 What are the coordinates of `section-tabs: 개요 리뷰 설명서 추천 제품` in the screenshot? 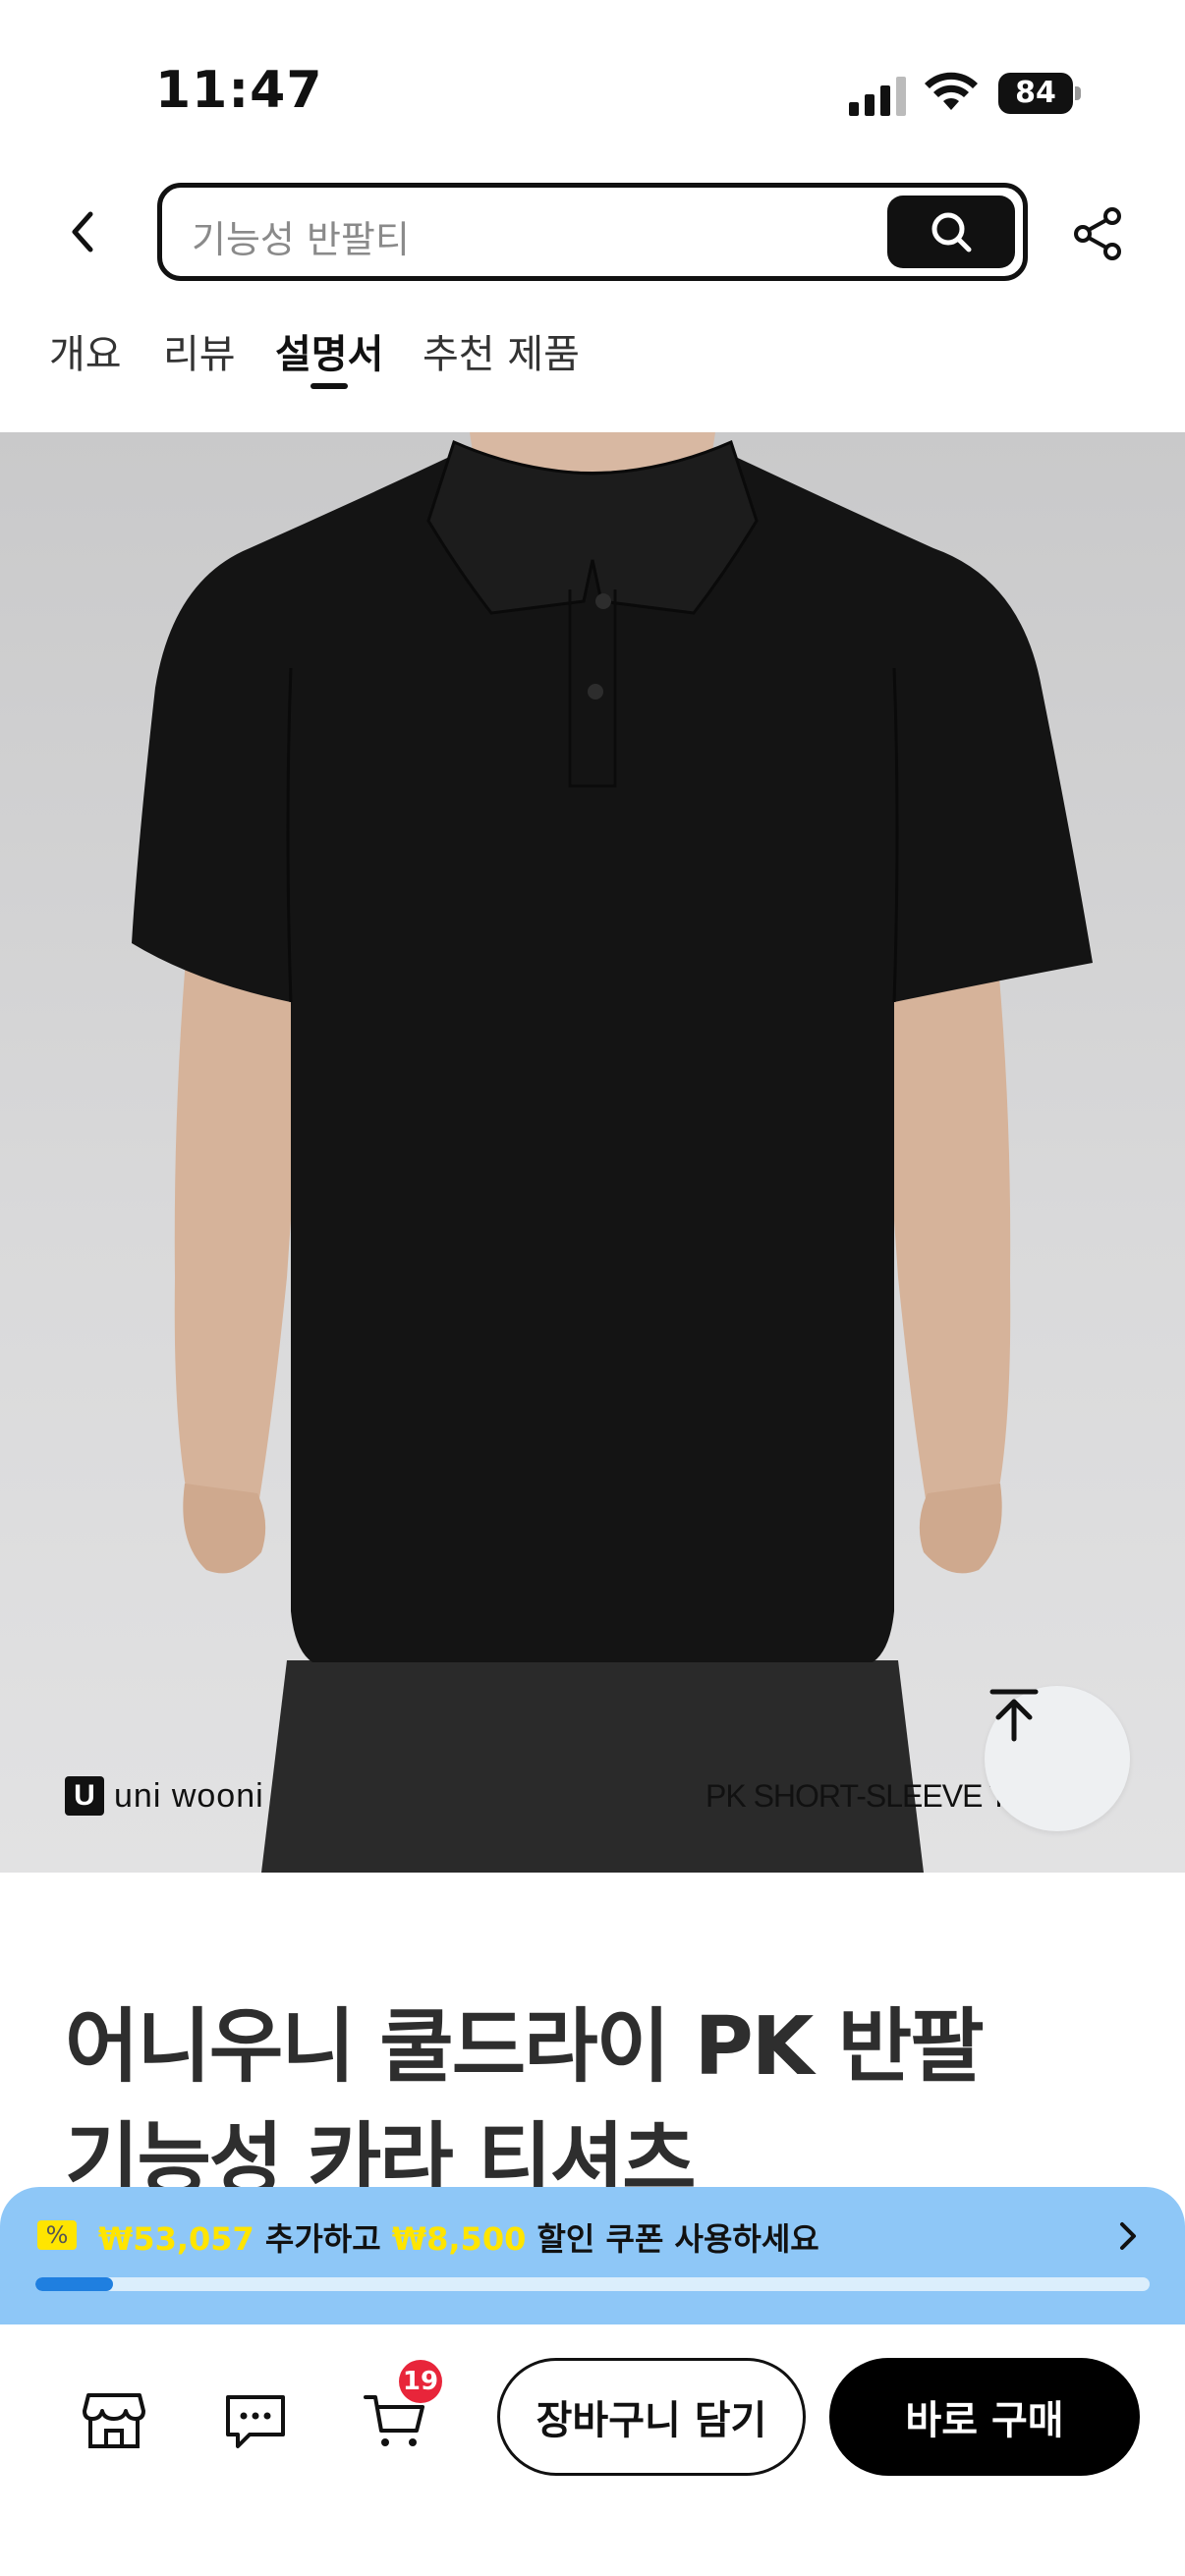 It's located at (592, 352).